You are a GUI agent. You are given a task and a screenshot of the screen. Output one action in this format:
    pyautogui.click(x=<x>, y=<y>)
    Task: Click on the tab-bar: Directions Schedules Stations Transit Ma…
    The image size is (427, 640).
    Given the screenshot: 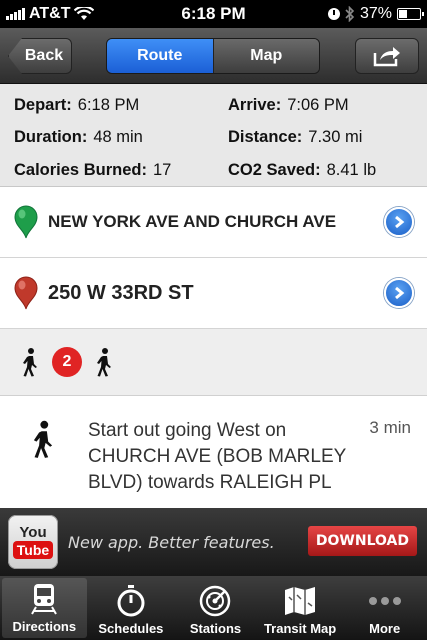 What is the action you would take?
    pyautogui.click(x=213, y=608)
    